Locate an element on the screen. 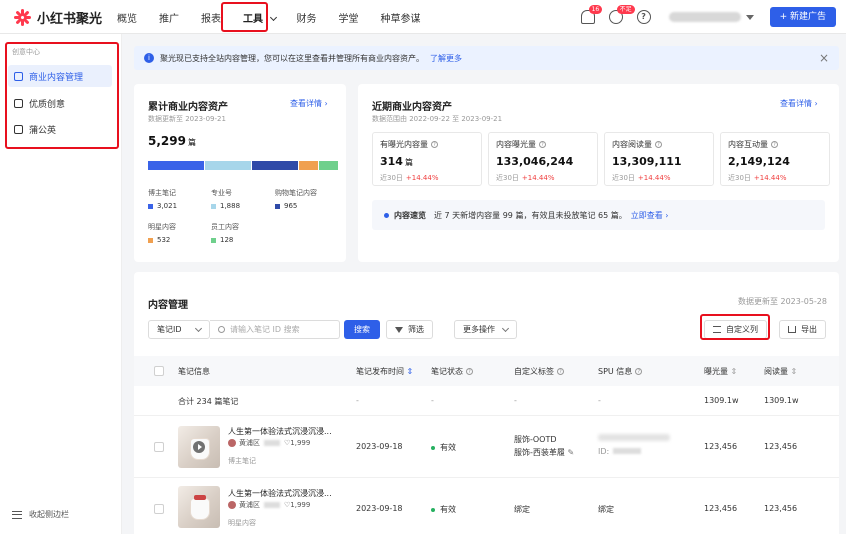 The width and height of the screenshot is (846, 534). nav-overview: 概览 is located at coordinates (127, 17).